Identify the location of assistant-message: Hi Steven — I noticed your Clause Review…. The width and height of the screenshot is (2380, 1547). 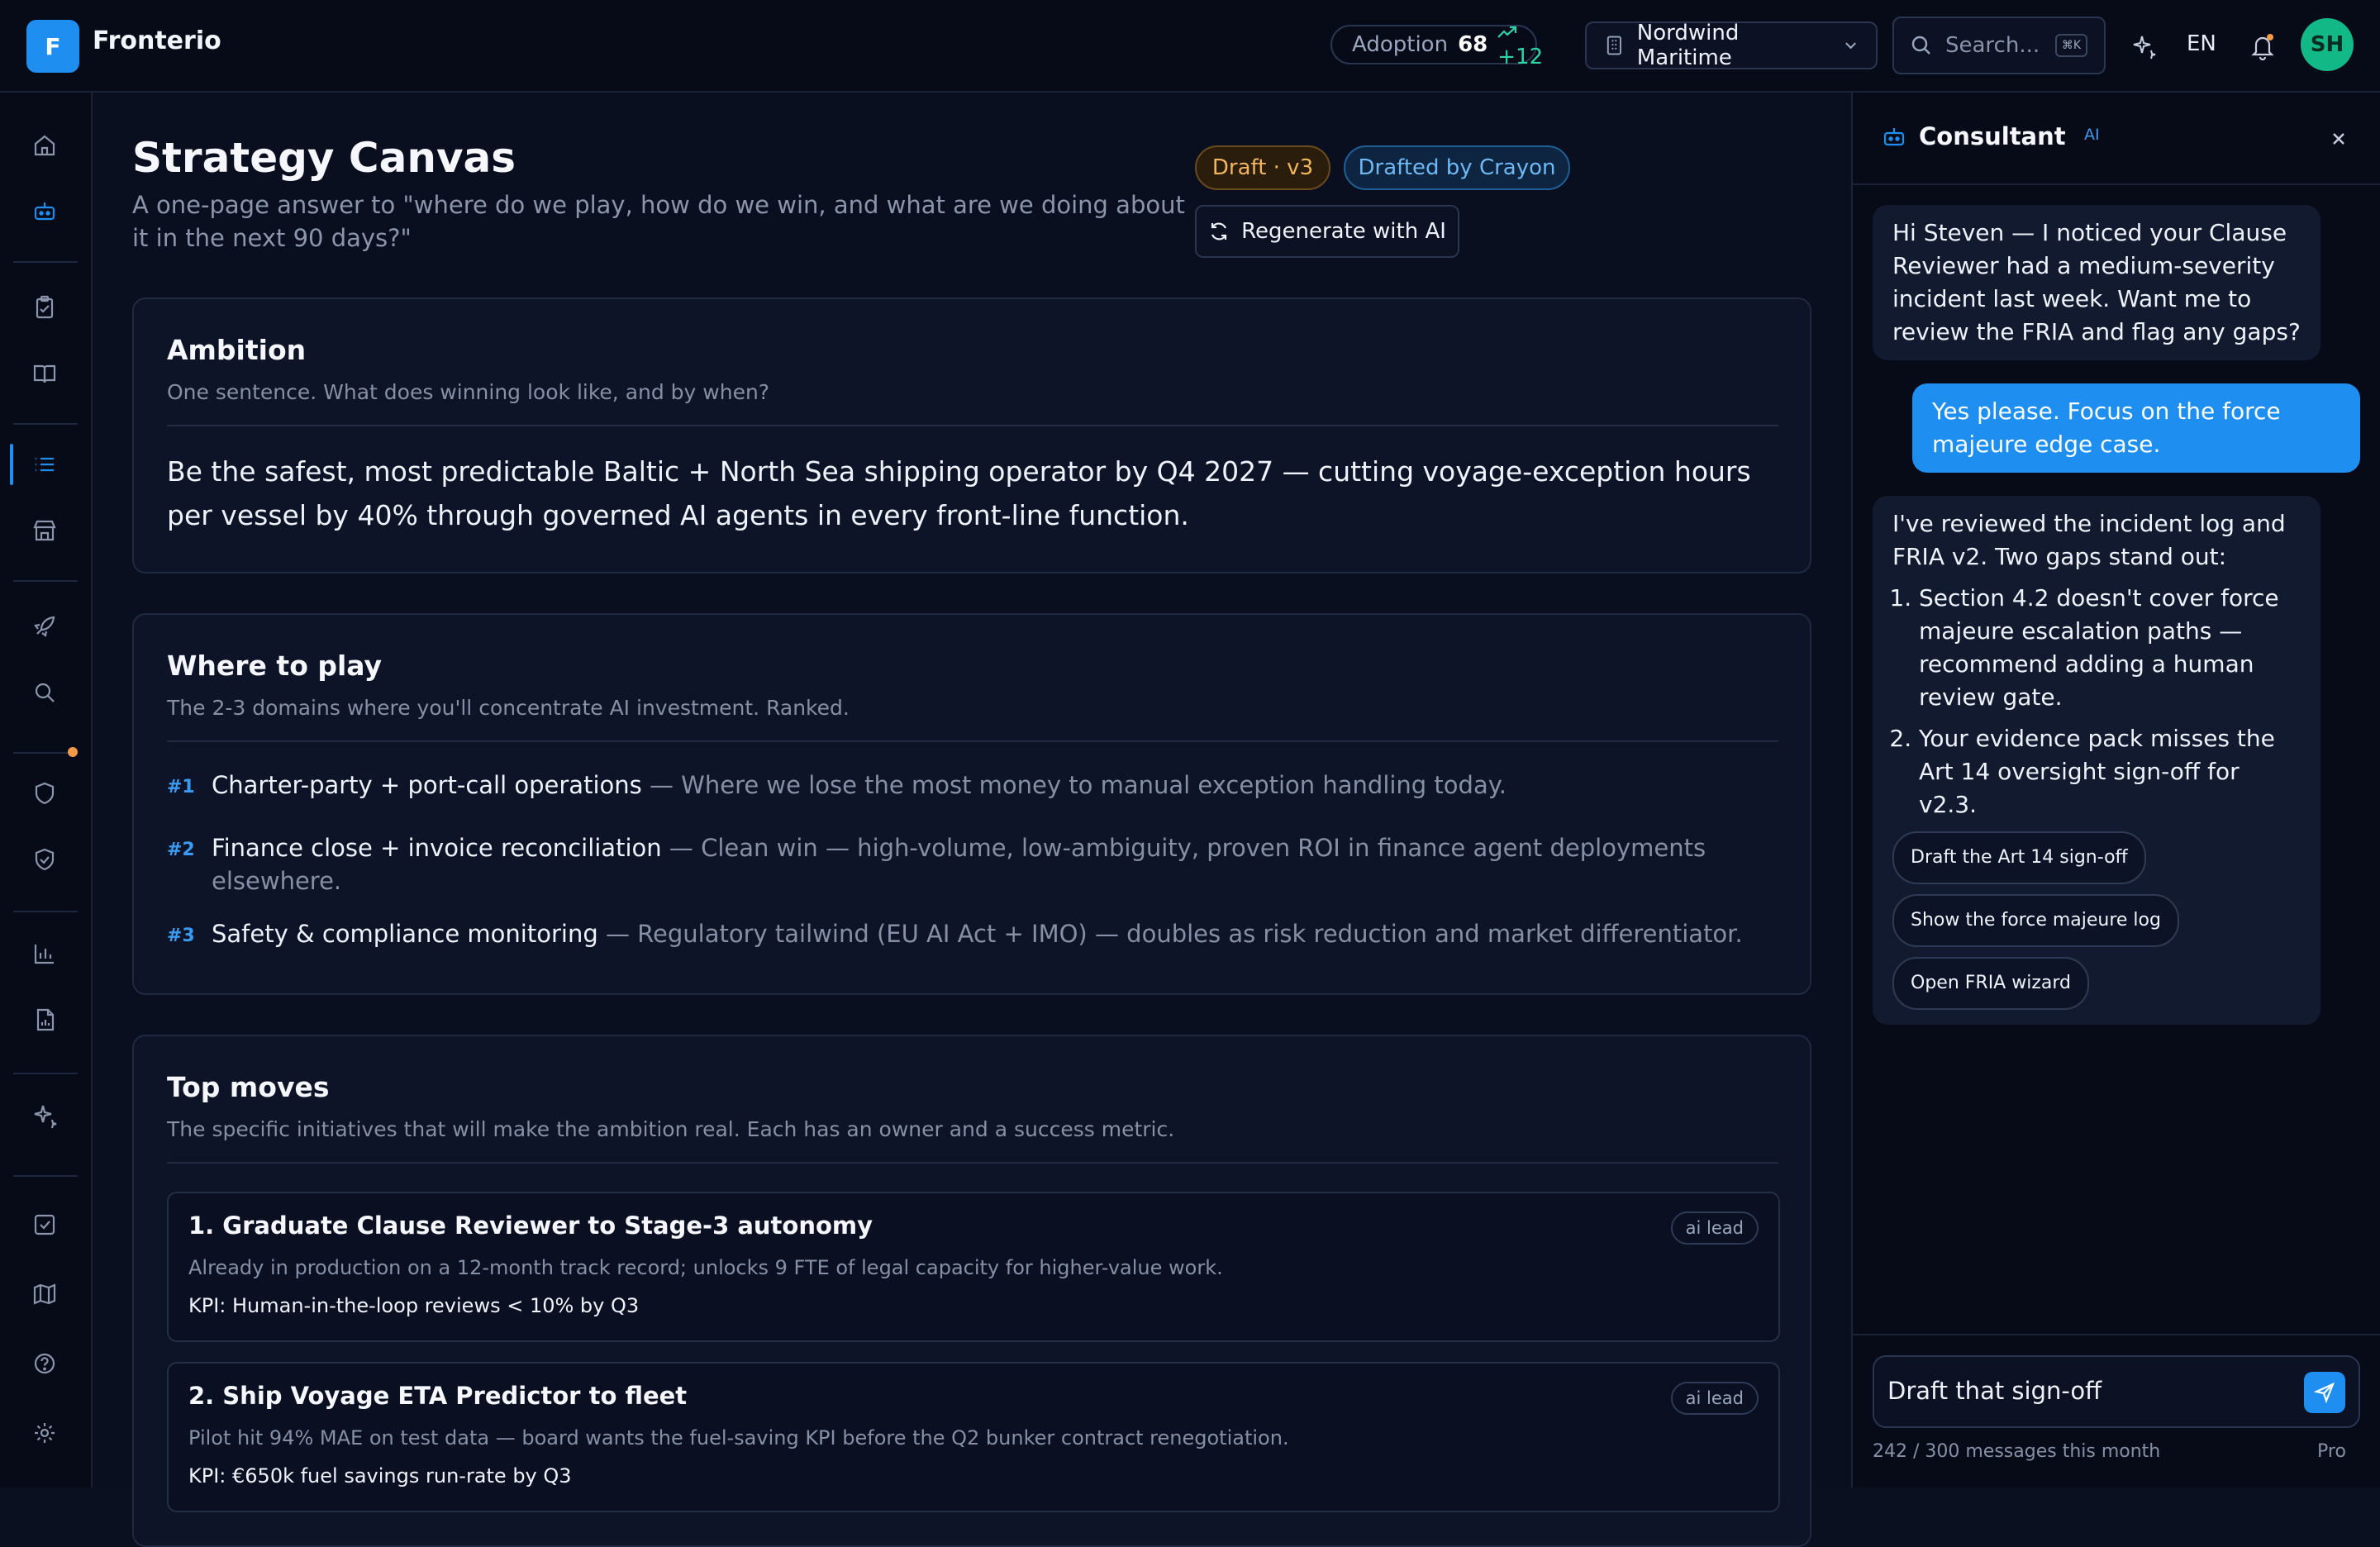
(2096, 282).